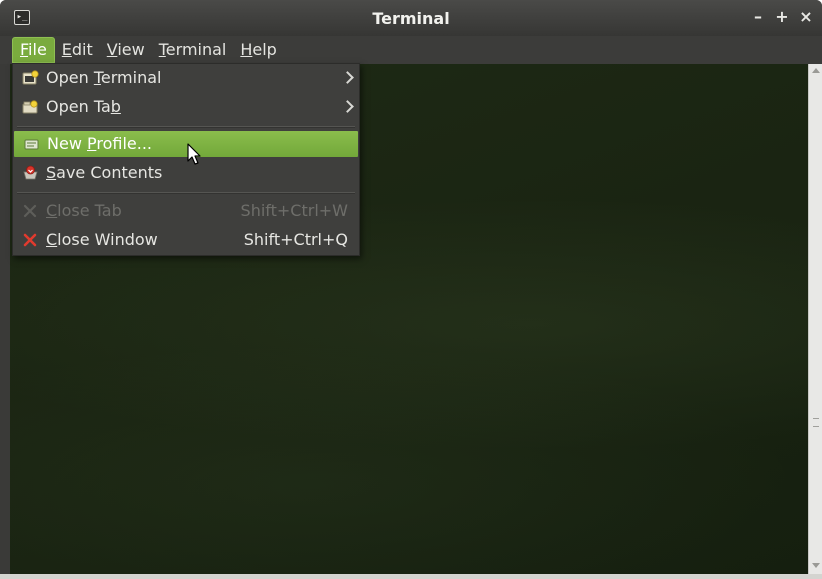  What do you see at coordinates (30, 172) in the screenshot?
I see `save-icon` at bounding box center [30, 172].